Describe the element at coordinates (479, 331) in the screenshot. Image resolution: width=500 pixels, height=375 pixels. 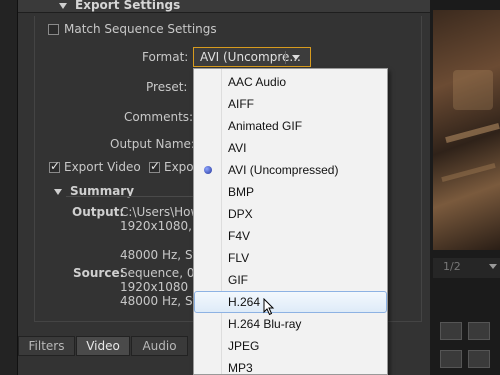
I see `mark-out-button` at that location.